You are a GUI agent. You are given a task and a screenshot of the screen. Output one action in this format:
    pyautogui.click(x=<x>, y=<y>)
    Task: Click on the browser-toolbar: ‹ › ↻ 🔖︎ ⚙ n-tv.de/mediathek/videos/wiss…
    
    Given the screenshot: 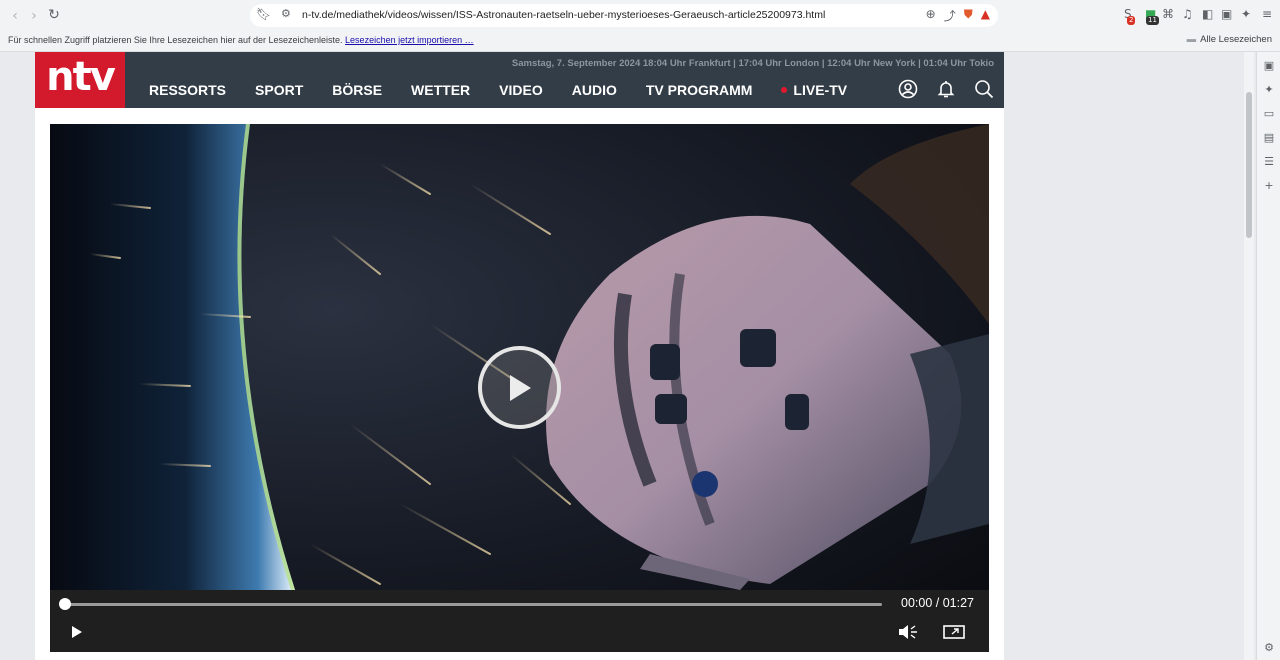 What is the action you would take?
    pyautogui.click(x=640, y=15)
    